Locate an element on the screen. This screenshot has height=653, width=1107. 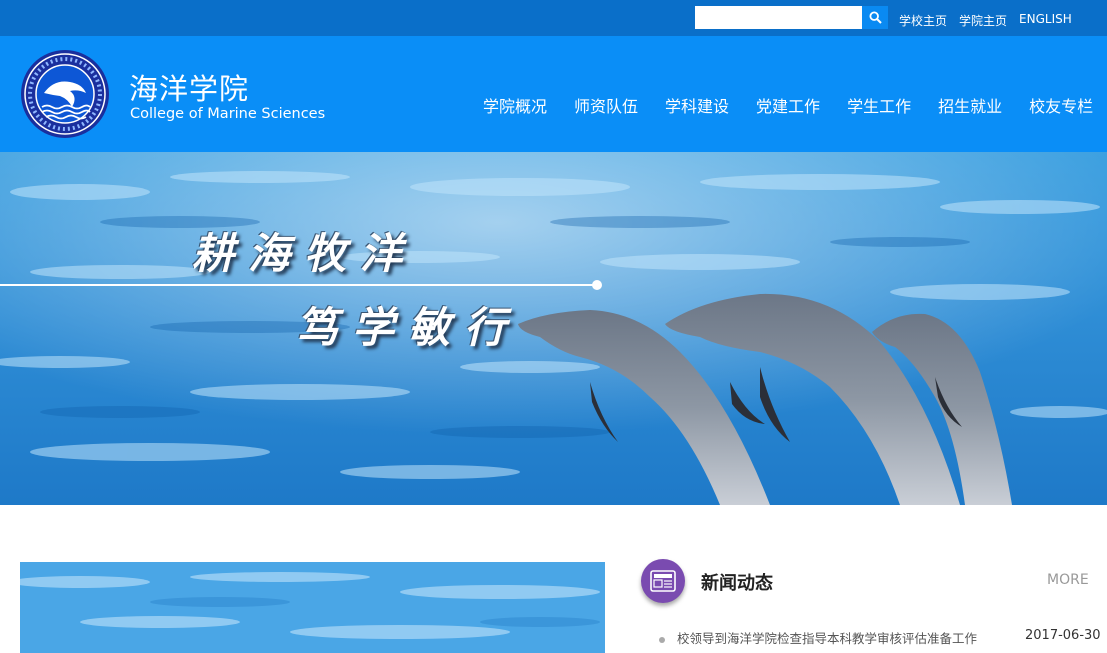
featured-photo is located at coordinates (312, 607).